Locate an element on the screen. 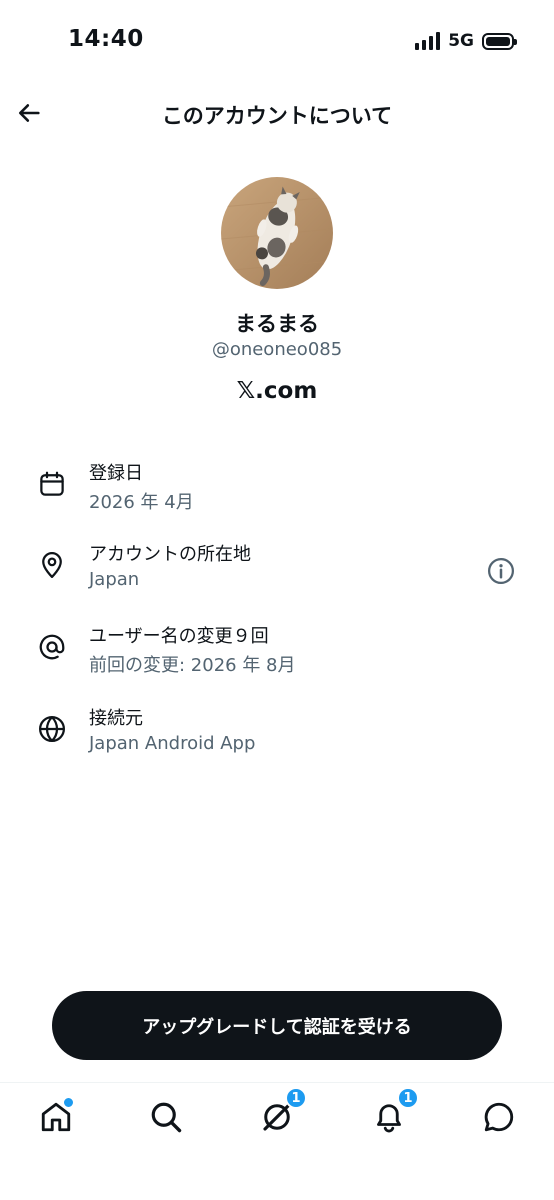  location-pin-icon is located at coordinates (52, 565).